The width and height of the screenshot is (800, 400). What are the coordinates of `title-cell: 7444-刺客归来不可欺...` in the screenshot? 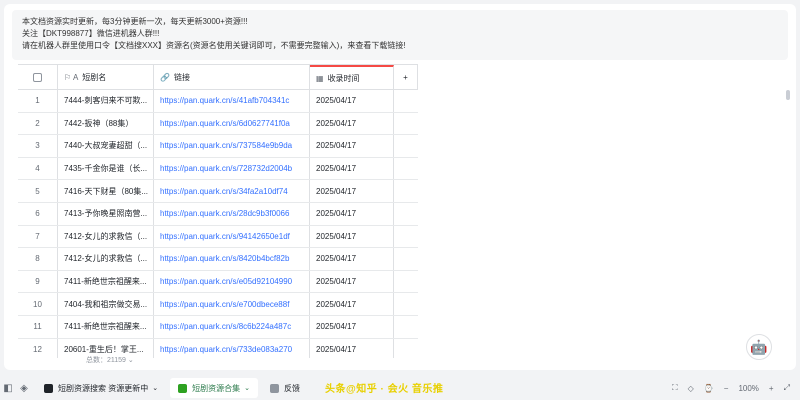 It's located at (106, 101).